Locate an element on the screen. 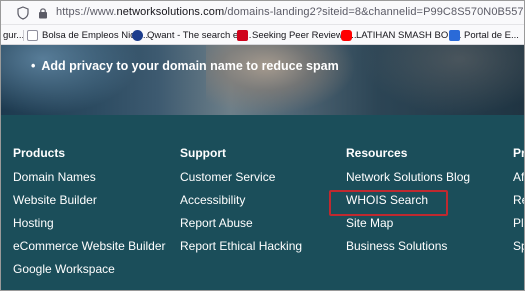 The height and width of the screenshot is (291, 525). seeking-icon is located at coordinates (242, 35).